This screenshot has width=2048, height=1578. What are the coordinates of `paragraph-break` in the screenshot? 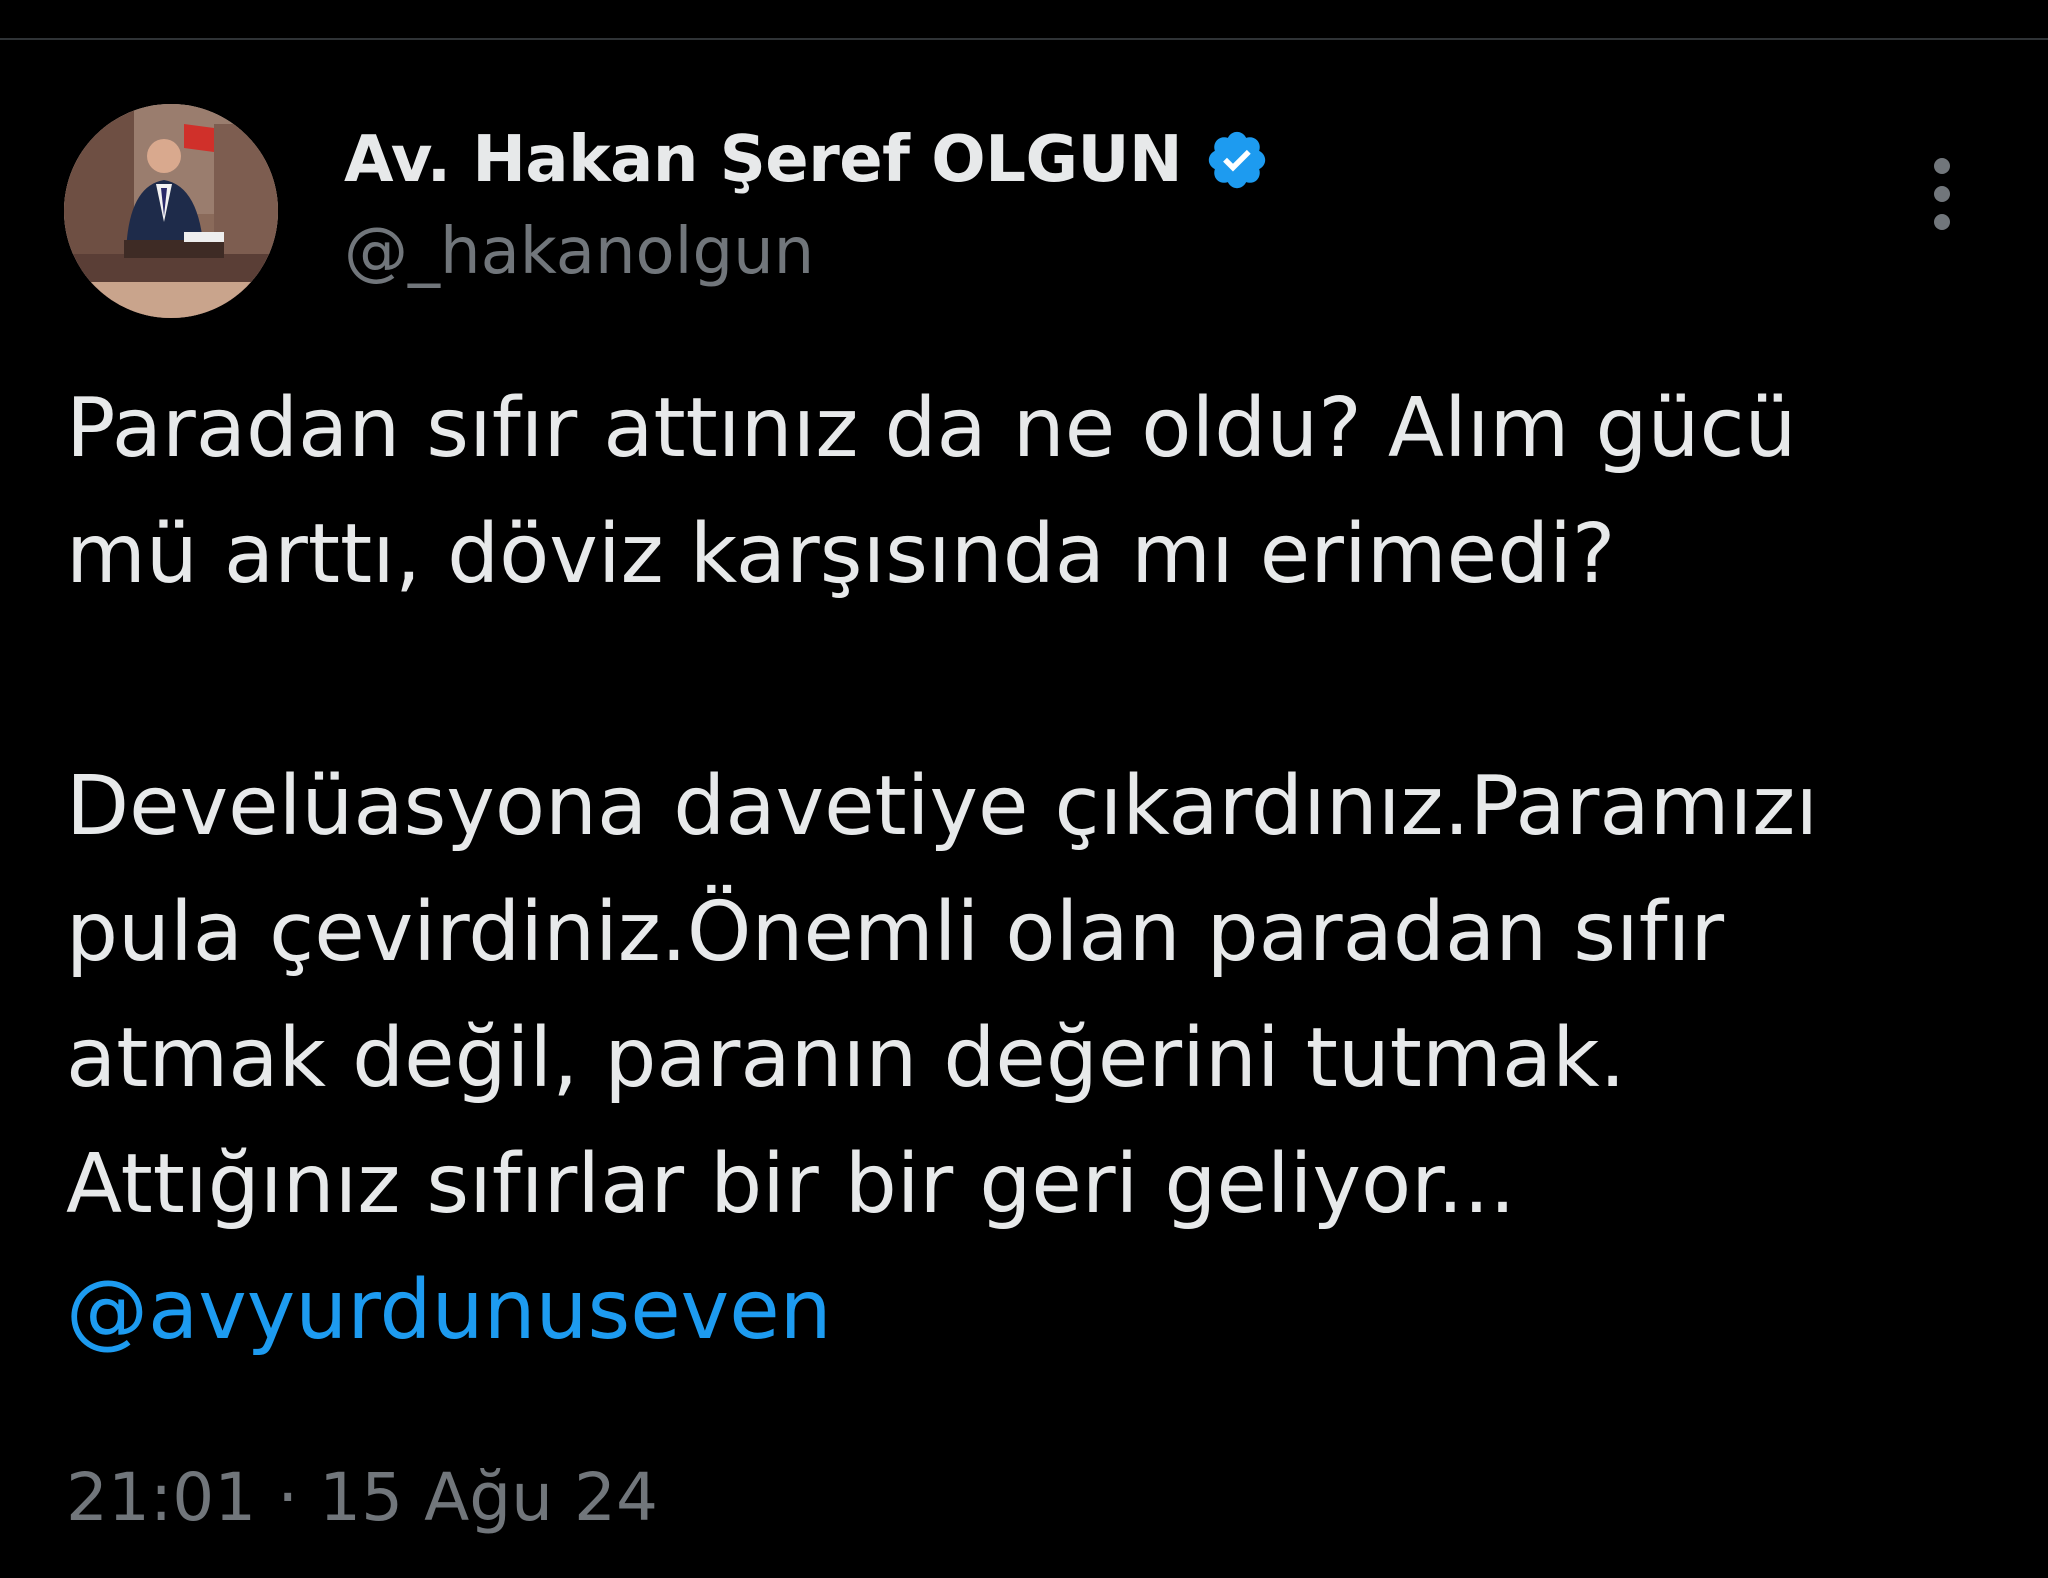 It's located at (1026, 681).